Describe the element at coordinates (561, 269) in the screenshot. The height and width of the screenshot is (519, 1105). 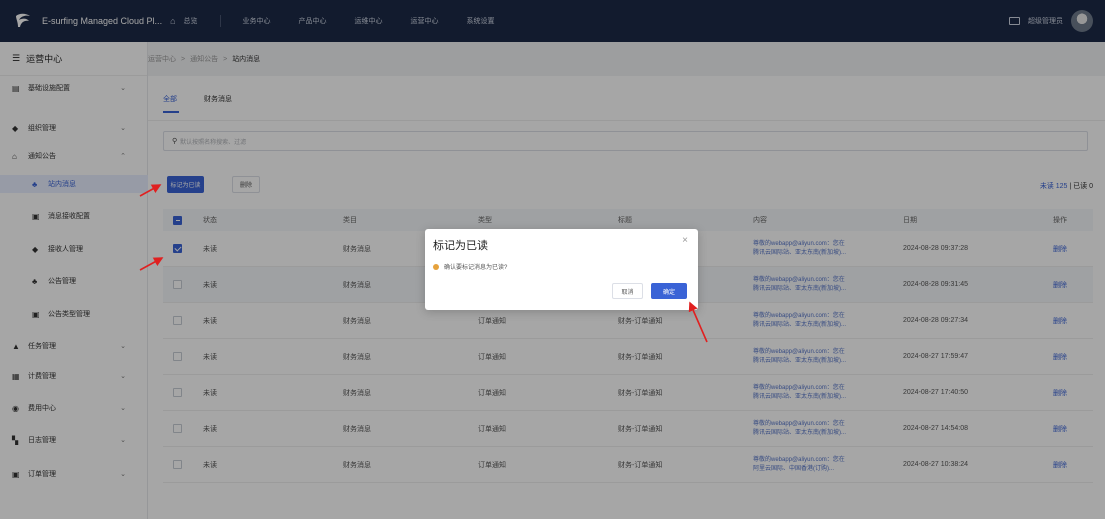
I see `confirm-dialog: 标记为已读 × 确认要标记消息为已读? 取消 确定` at that location.